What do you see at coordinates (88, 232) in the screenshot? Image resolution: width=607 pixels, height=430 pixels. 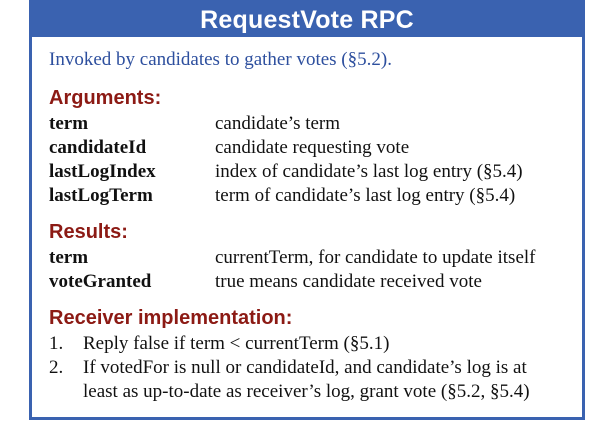 I see `results-heading: Results:` at bounding box center [88, 232].